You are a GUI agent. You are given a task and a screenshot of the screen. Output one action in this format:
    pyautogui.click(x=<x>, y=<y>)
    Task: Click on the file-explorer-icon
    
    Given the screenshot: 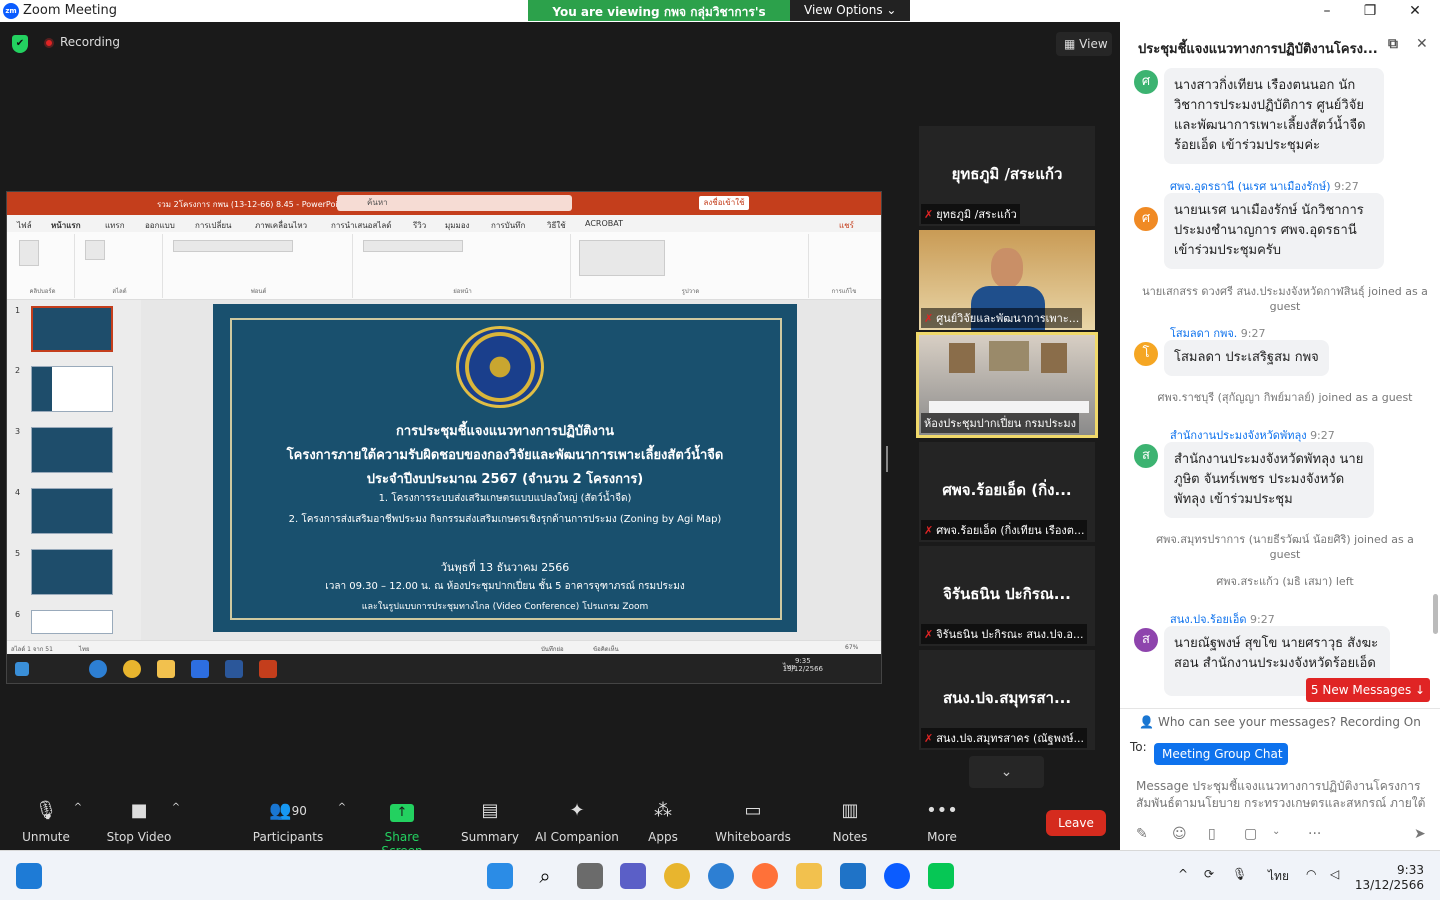 What is the action you would take?
    pyautogui.click(x=809, y=876)
    